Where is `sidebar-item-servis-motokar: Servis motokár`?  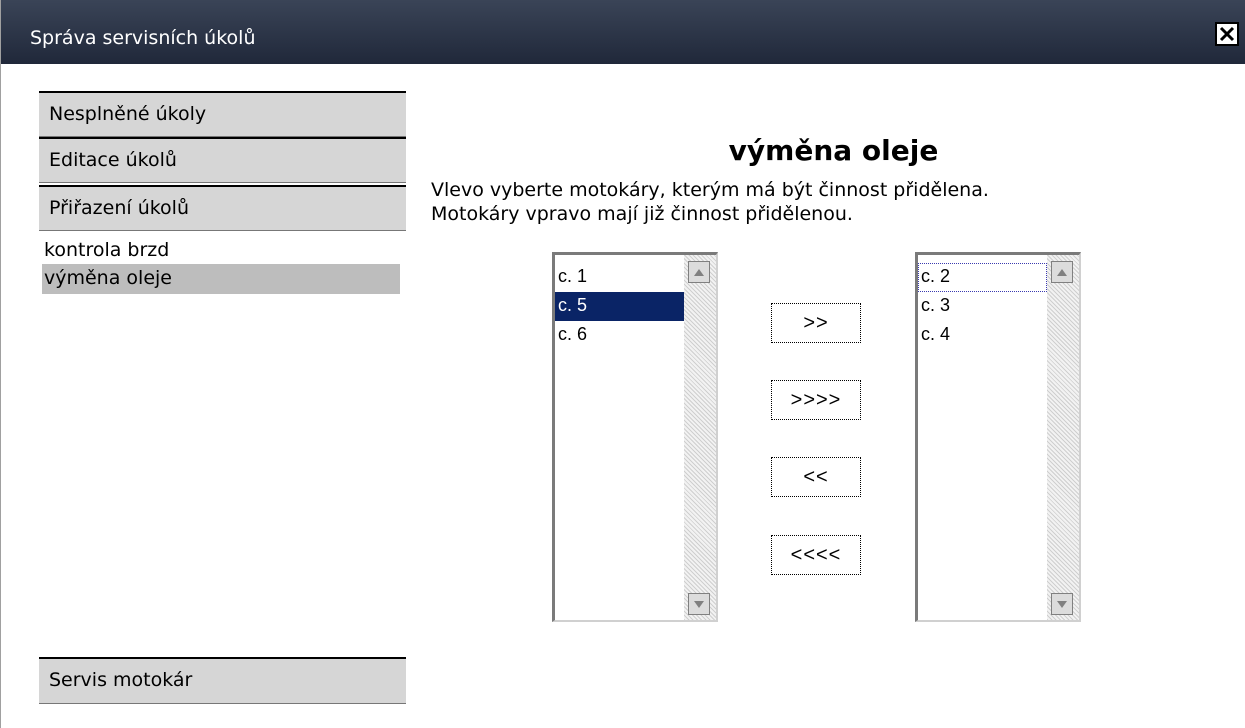 sidebar-item-servis-motokar: Servis motokár is located at coordinates (222, 680).